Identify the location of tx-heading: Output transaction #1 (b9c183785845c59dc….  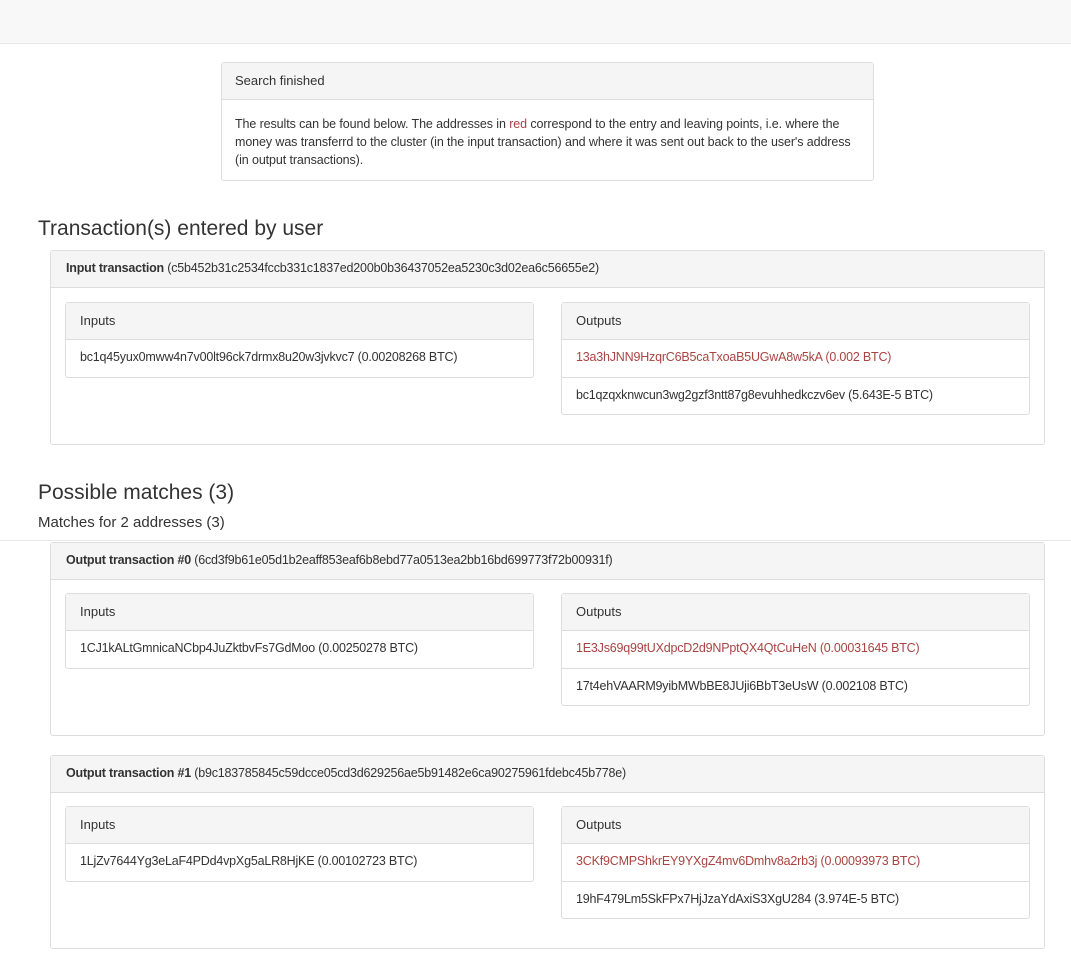
(547, 774).